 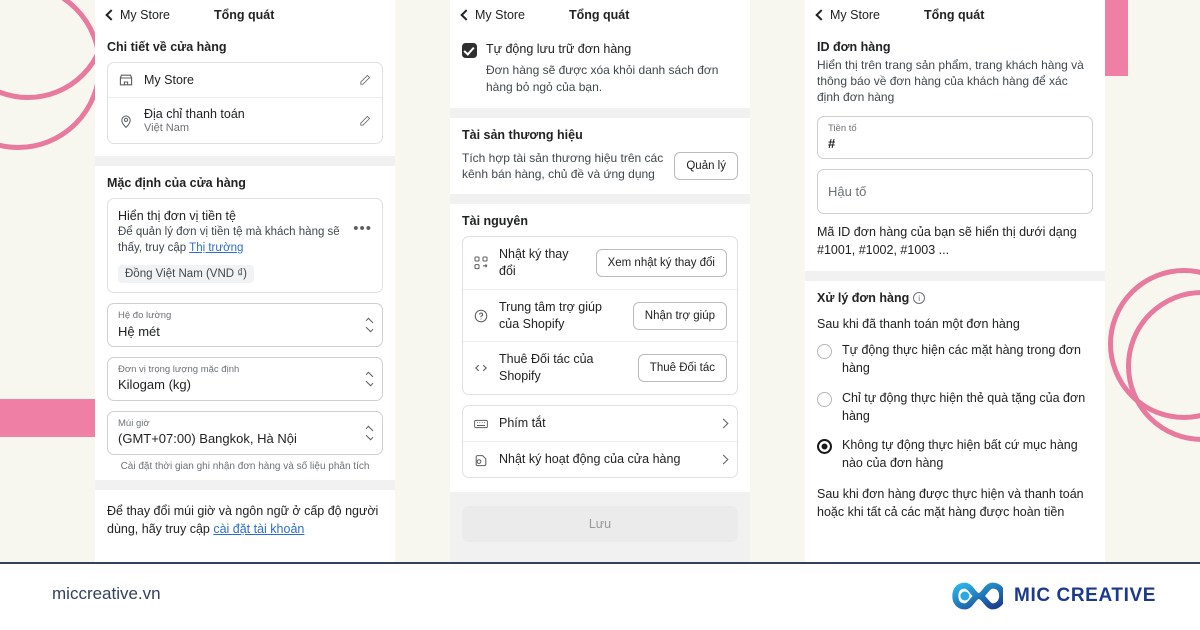 I want to click on brand-name-label: MIC CREATIVE, so click(x=1085, y=595).